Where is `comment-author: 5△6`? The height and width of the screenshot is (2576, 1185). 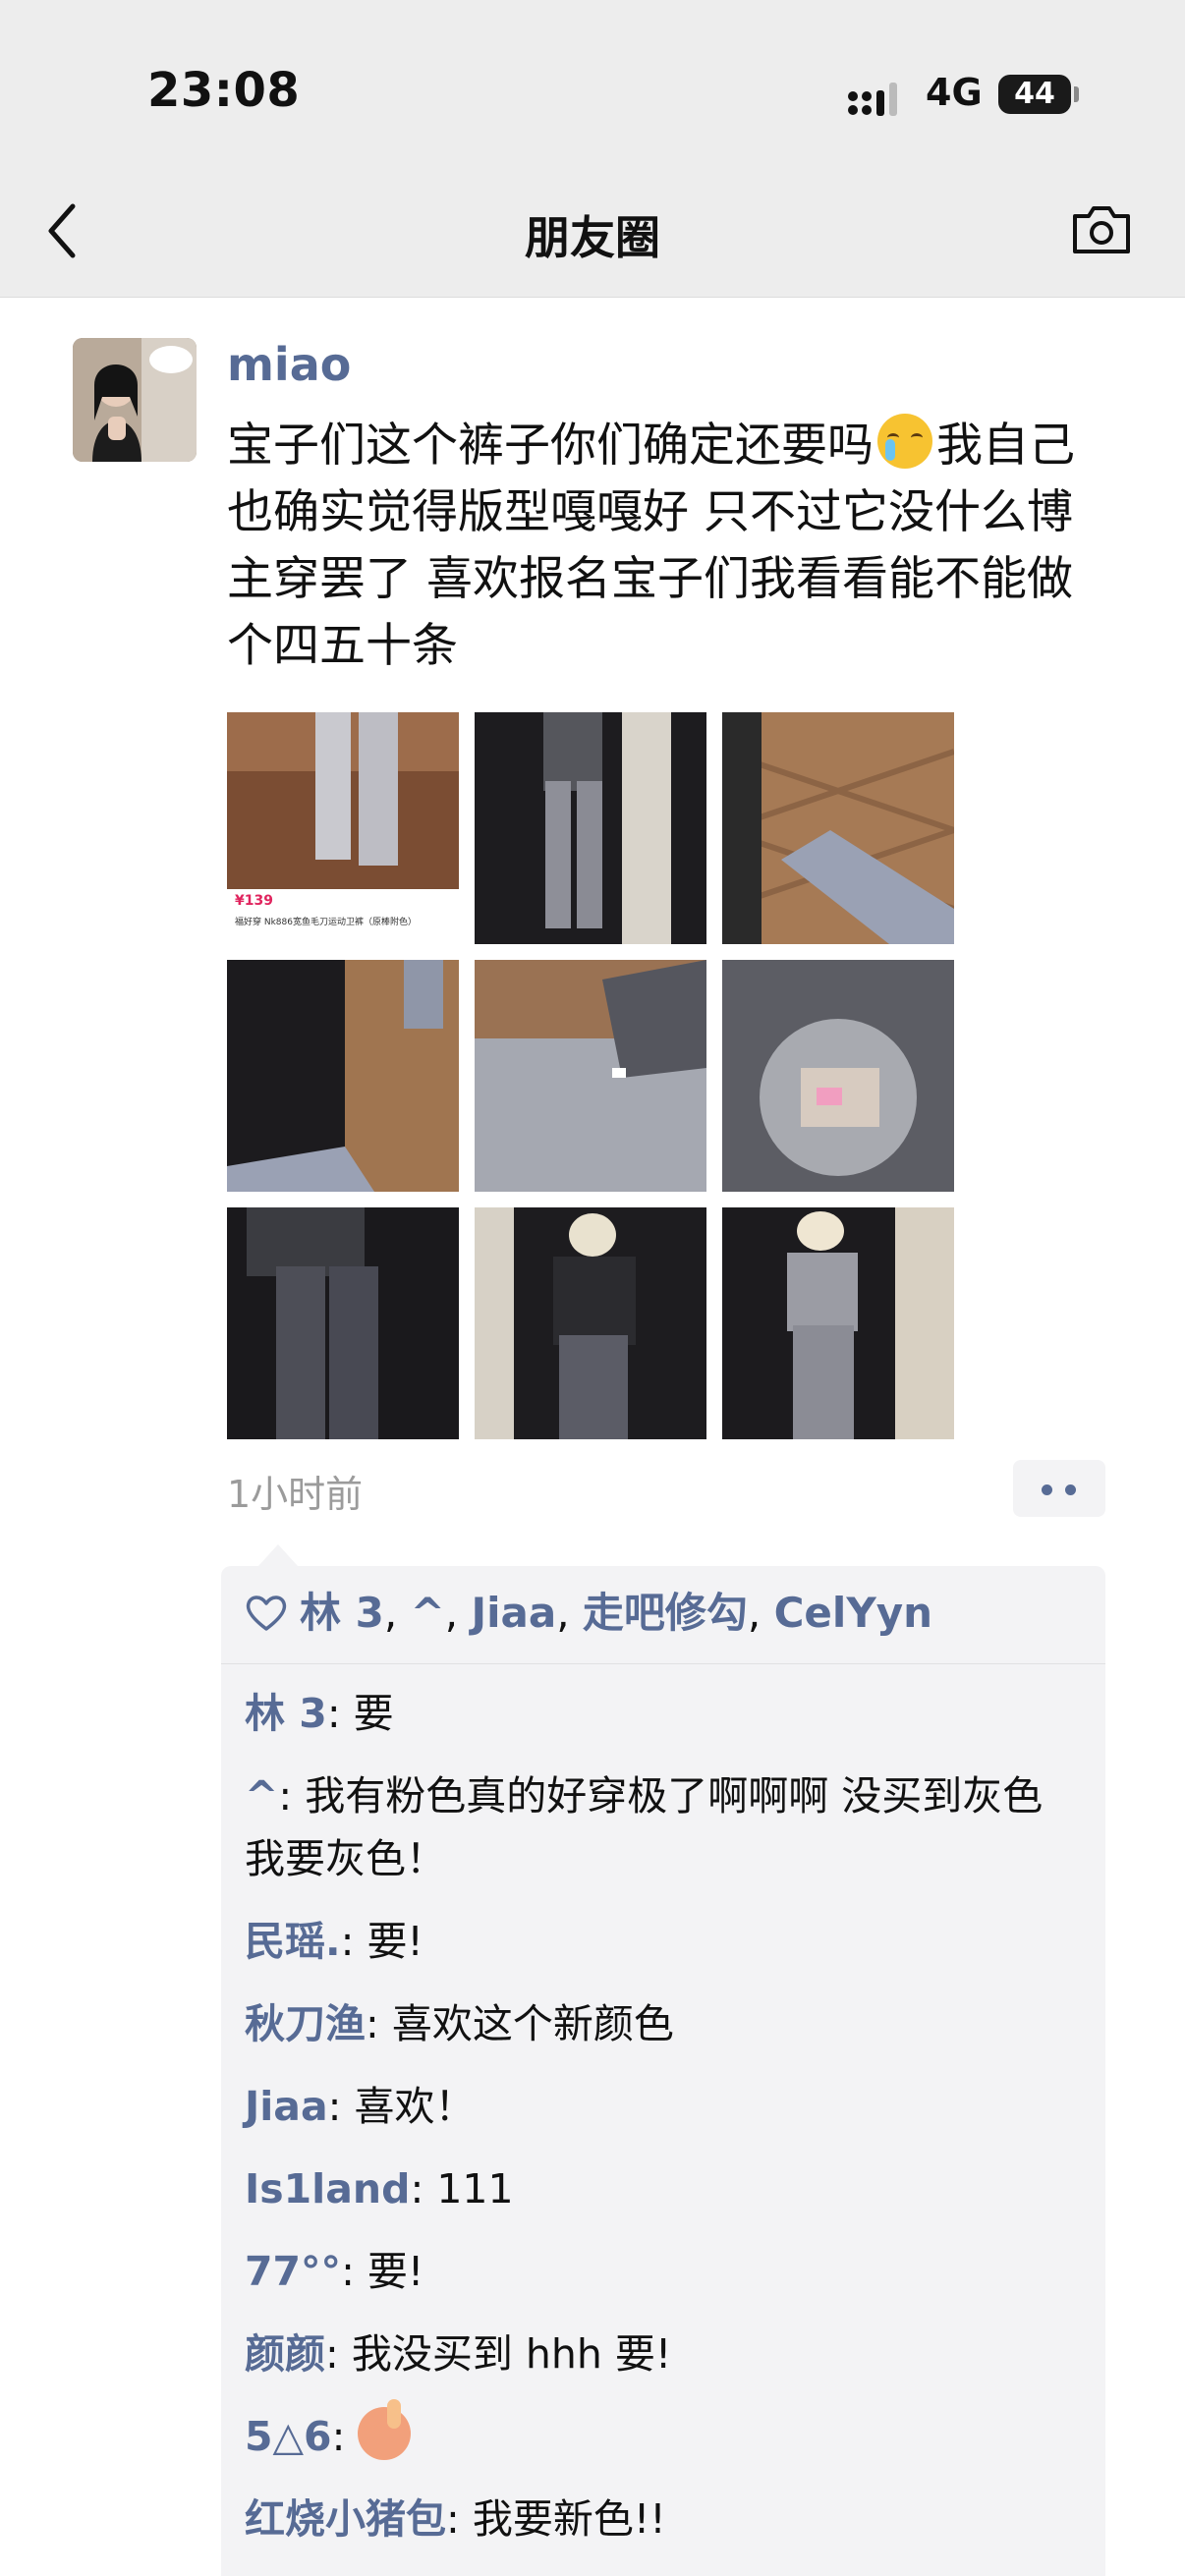 comment-author: 5△6 is located at coordinates (288, 2436).